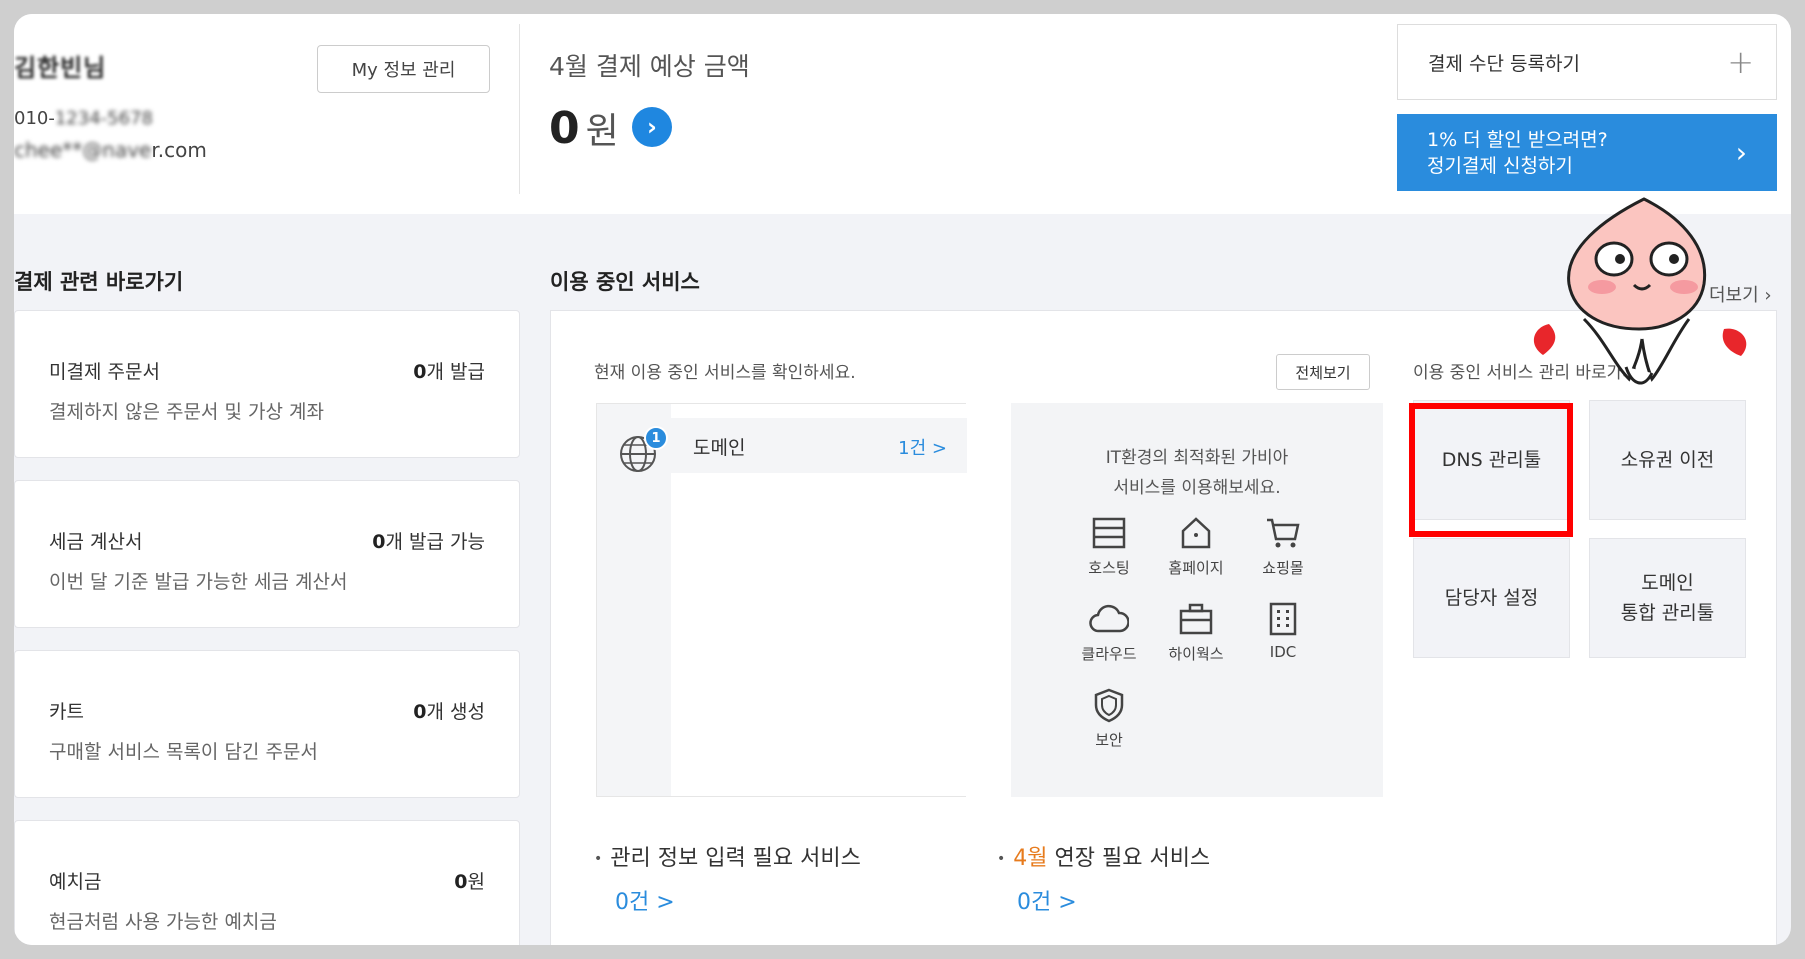  What do you see at coordinates (1109, 705) in the screenshot?
I see `shield-icon` at bounding box center [1109, 705].